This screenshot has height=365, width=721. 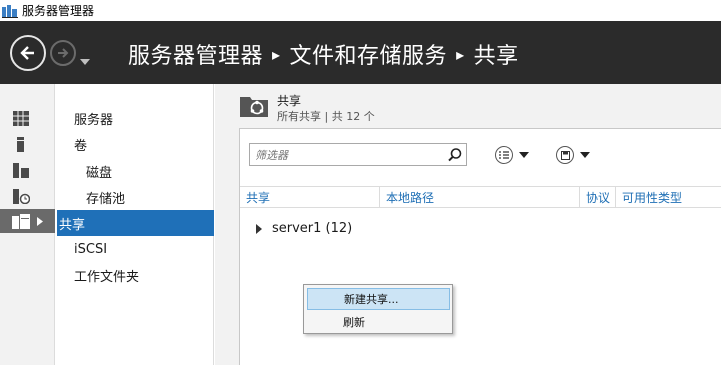 I want to click on nav-item-work-folders: 工作文件夹, so click(x=135, y=275).